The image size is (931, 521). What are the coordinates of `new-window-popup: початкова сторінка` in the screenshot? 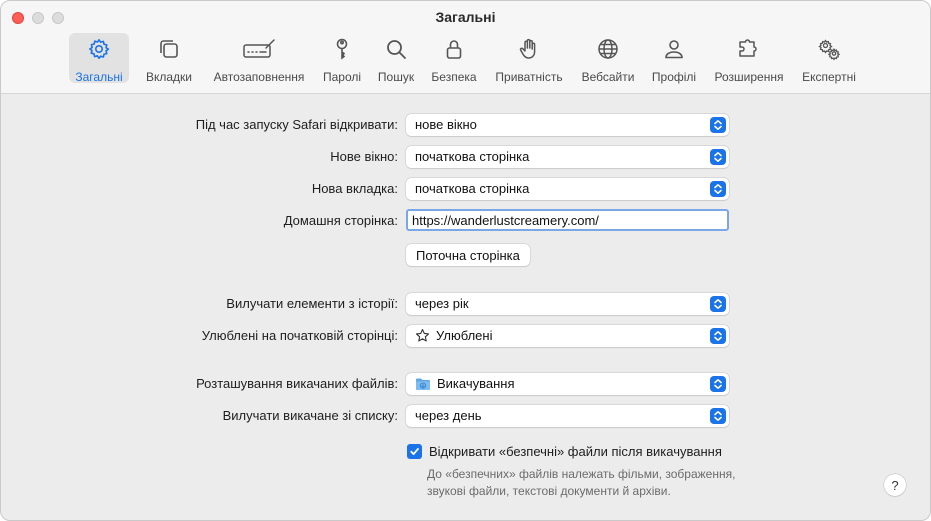 It's located at (567, 157).